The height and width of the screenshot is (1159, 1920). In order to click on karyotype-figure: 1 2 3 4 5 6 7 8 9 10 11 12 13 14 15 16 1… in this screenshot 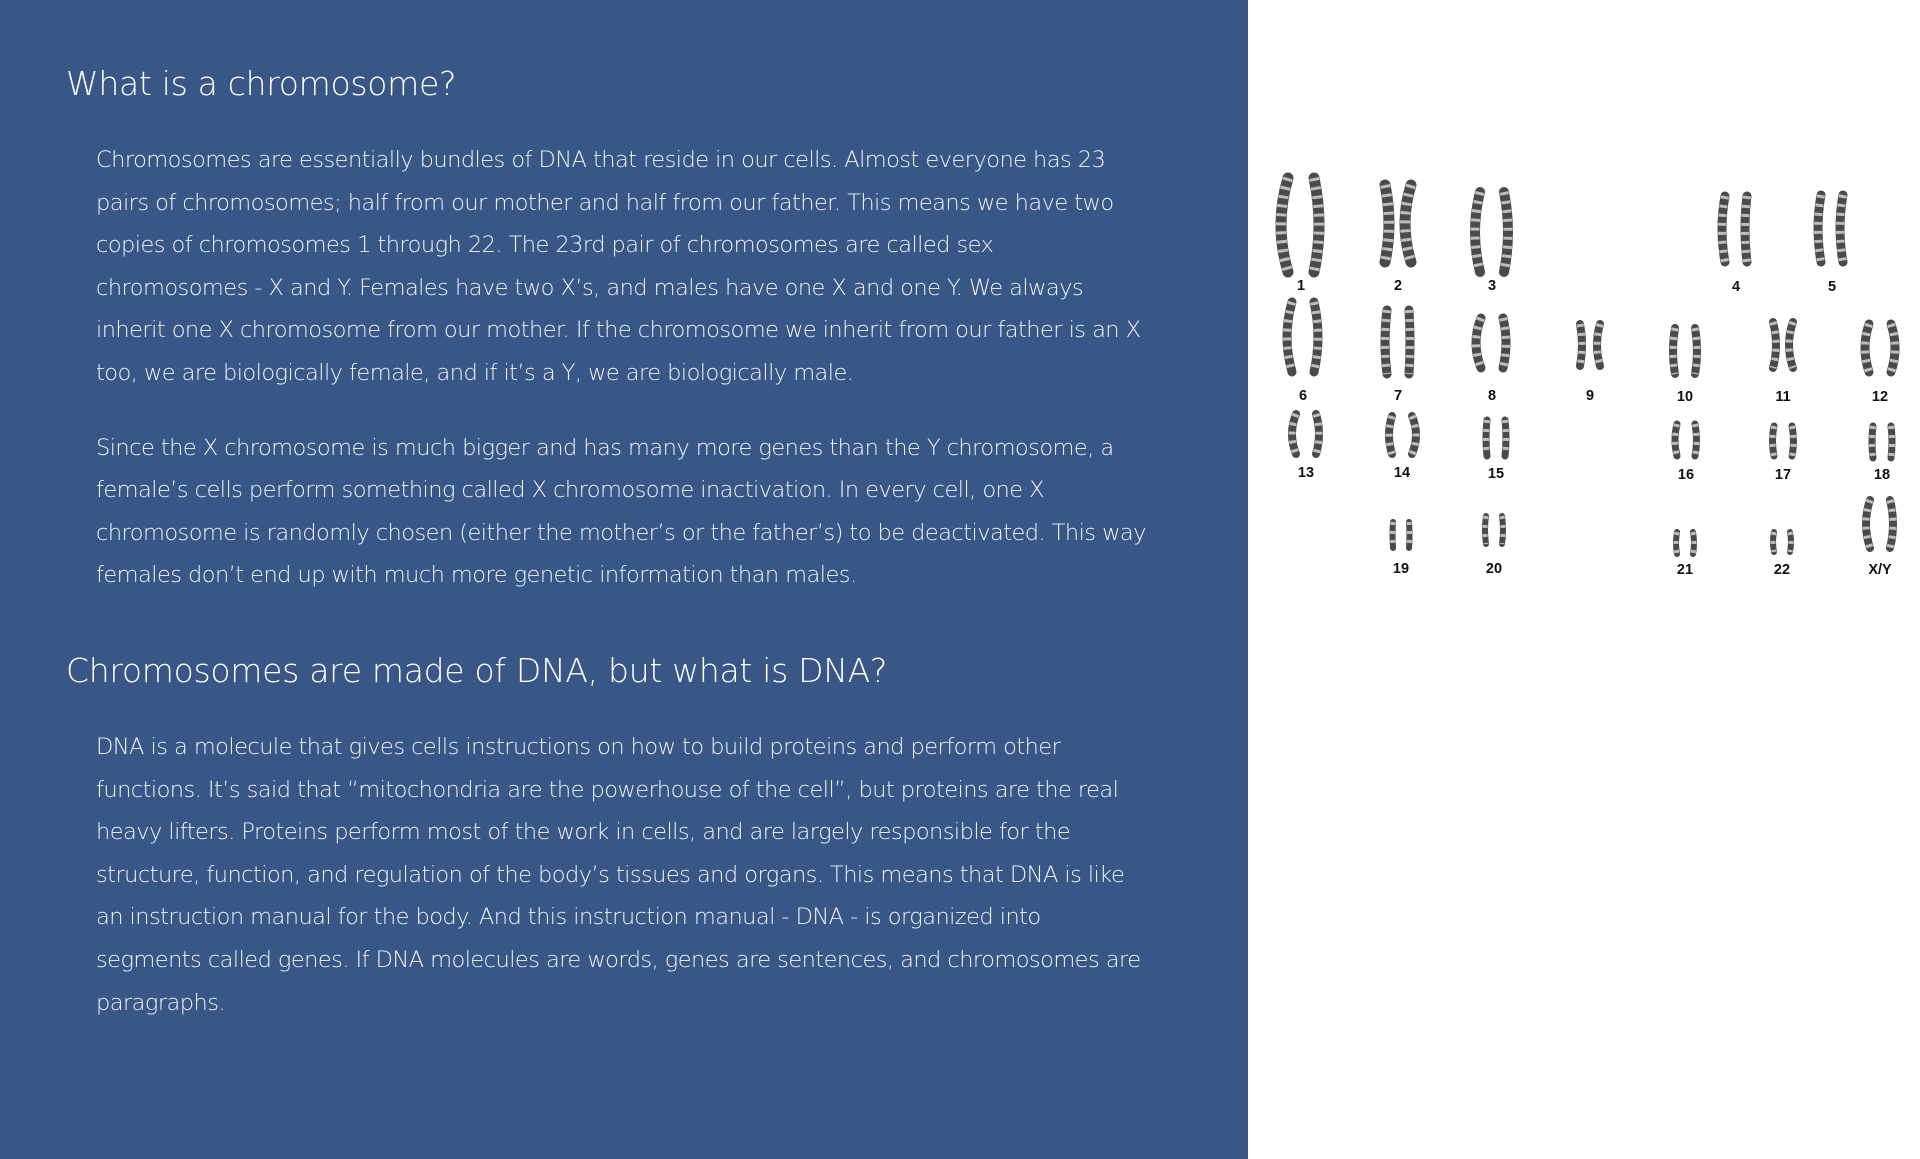, I will do `click(1587, 375)`.